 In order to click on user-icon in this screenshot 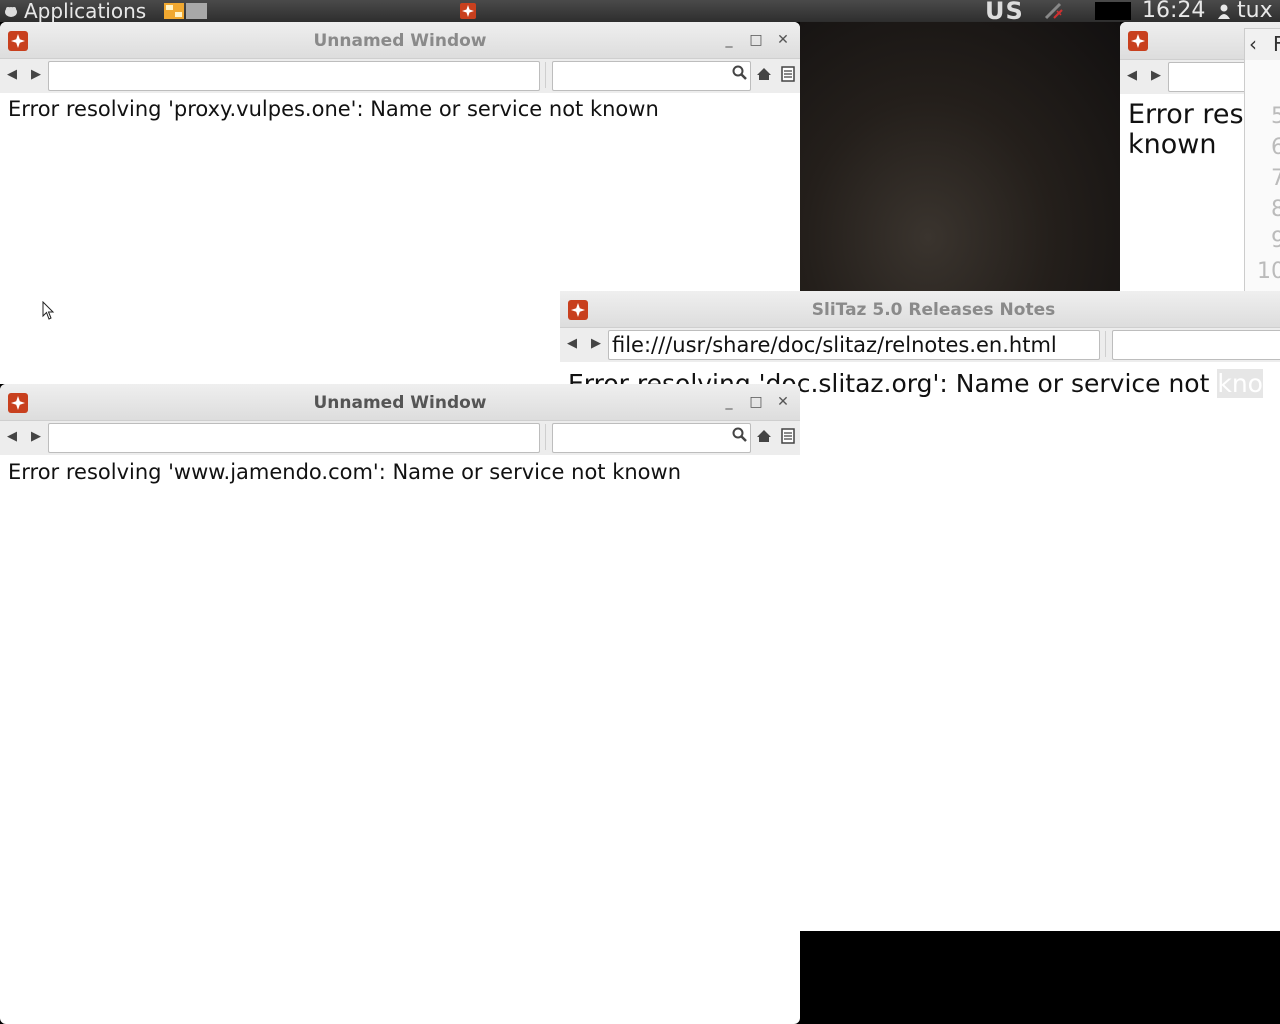, I will do `click(1224, 11)`.